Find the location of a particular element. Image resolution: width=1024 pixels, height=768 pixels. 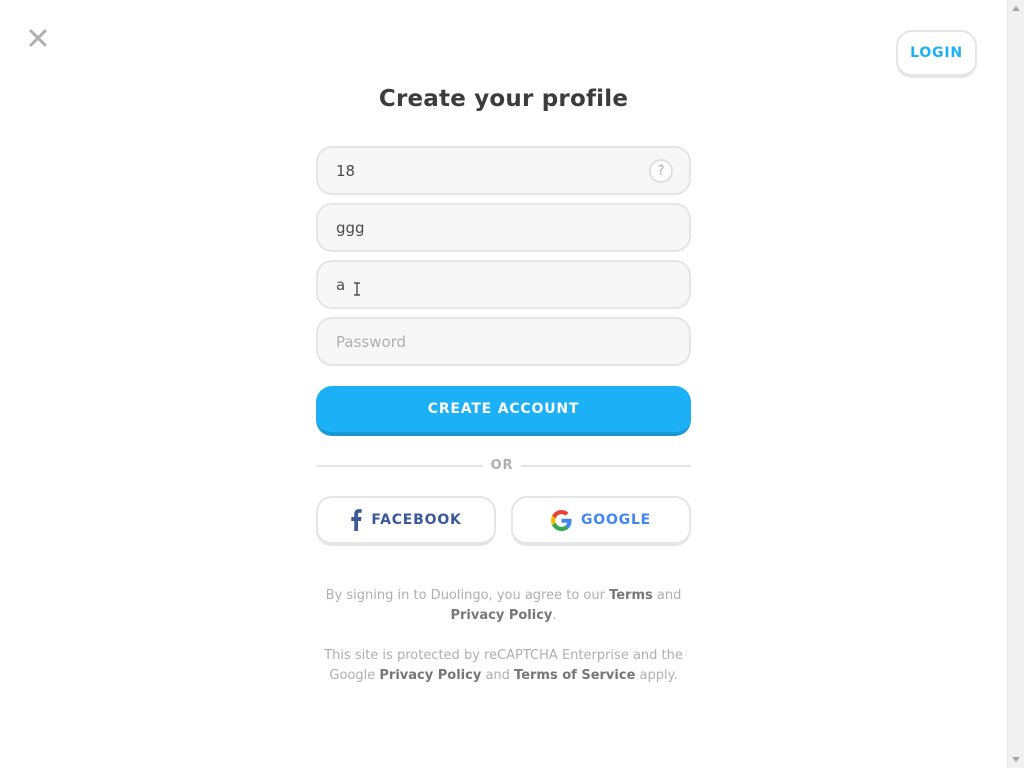

recaptcha-notice-text: and is located at coordinates (498, 675).